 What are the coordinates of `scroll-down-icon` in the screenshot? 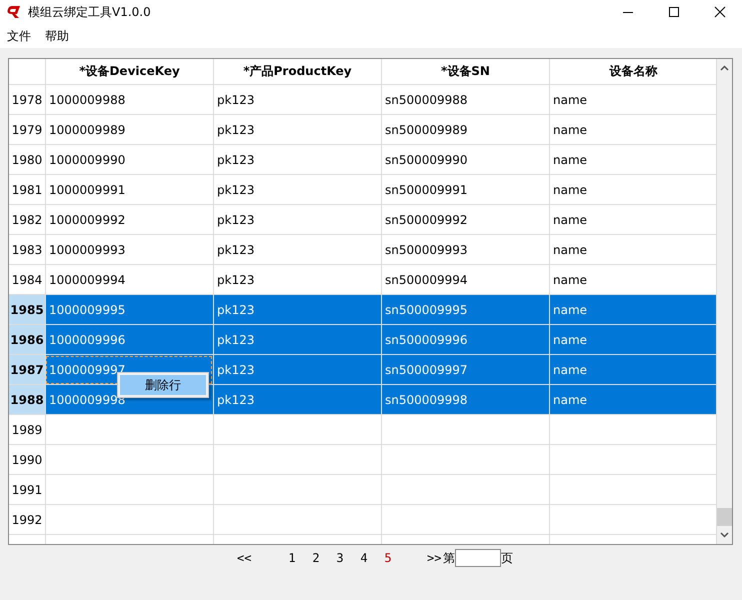 It's located at (724, 535).